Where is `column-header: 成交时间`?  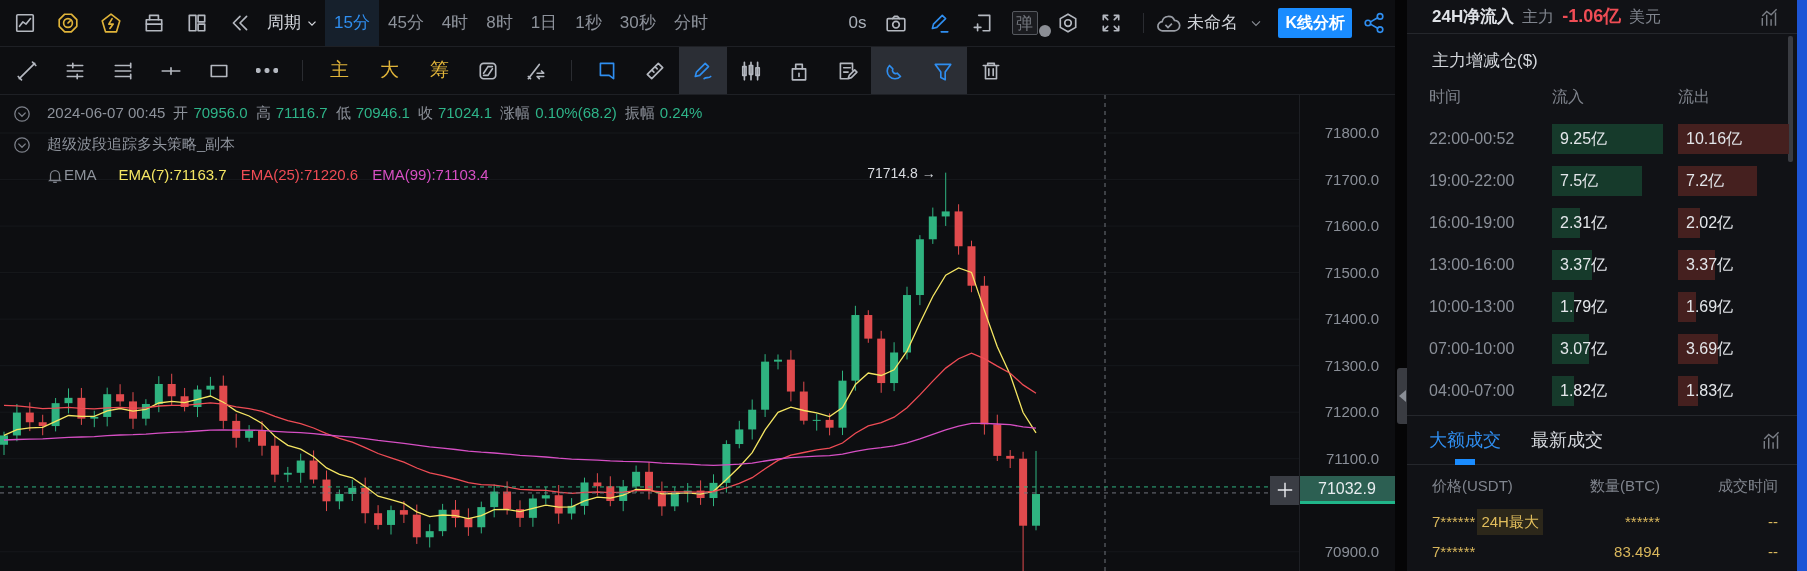 column-header: 成交时间 is located at coordinates (1747, 485).